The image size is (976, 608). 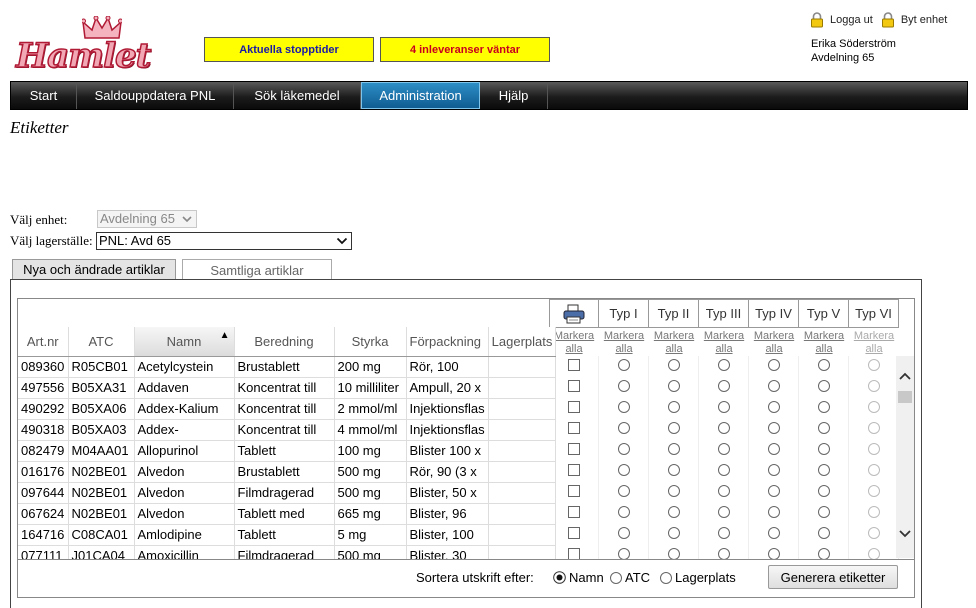 I want to click on type-cell, so click(x=774, y=366).